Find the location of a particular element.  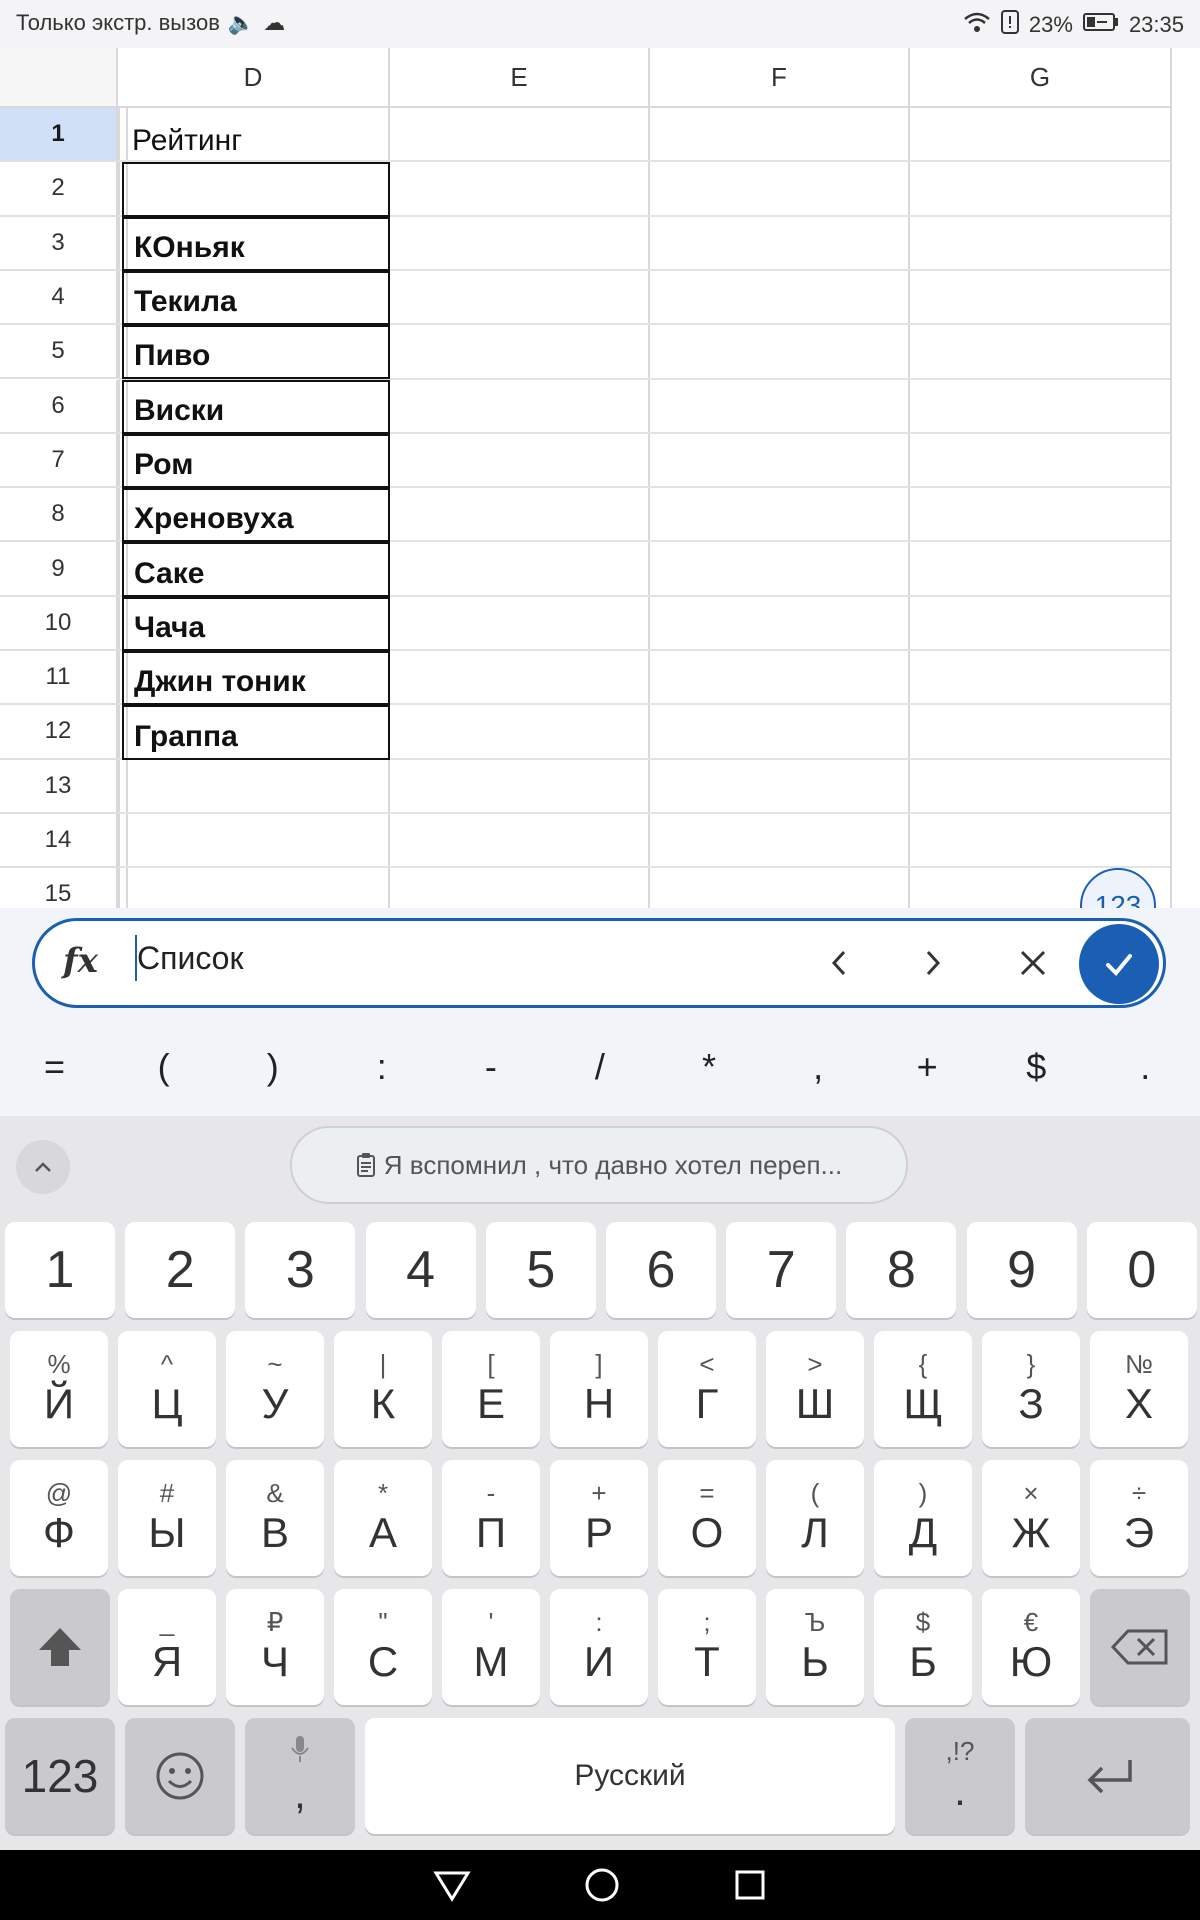

formula-input: Список is located at coordinates (189, 958).